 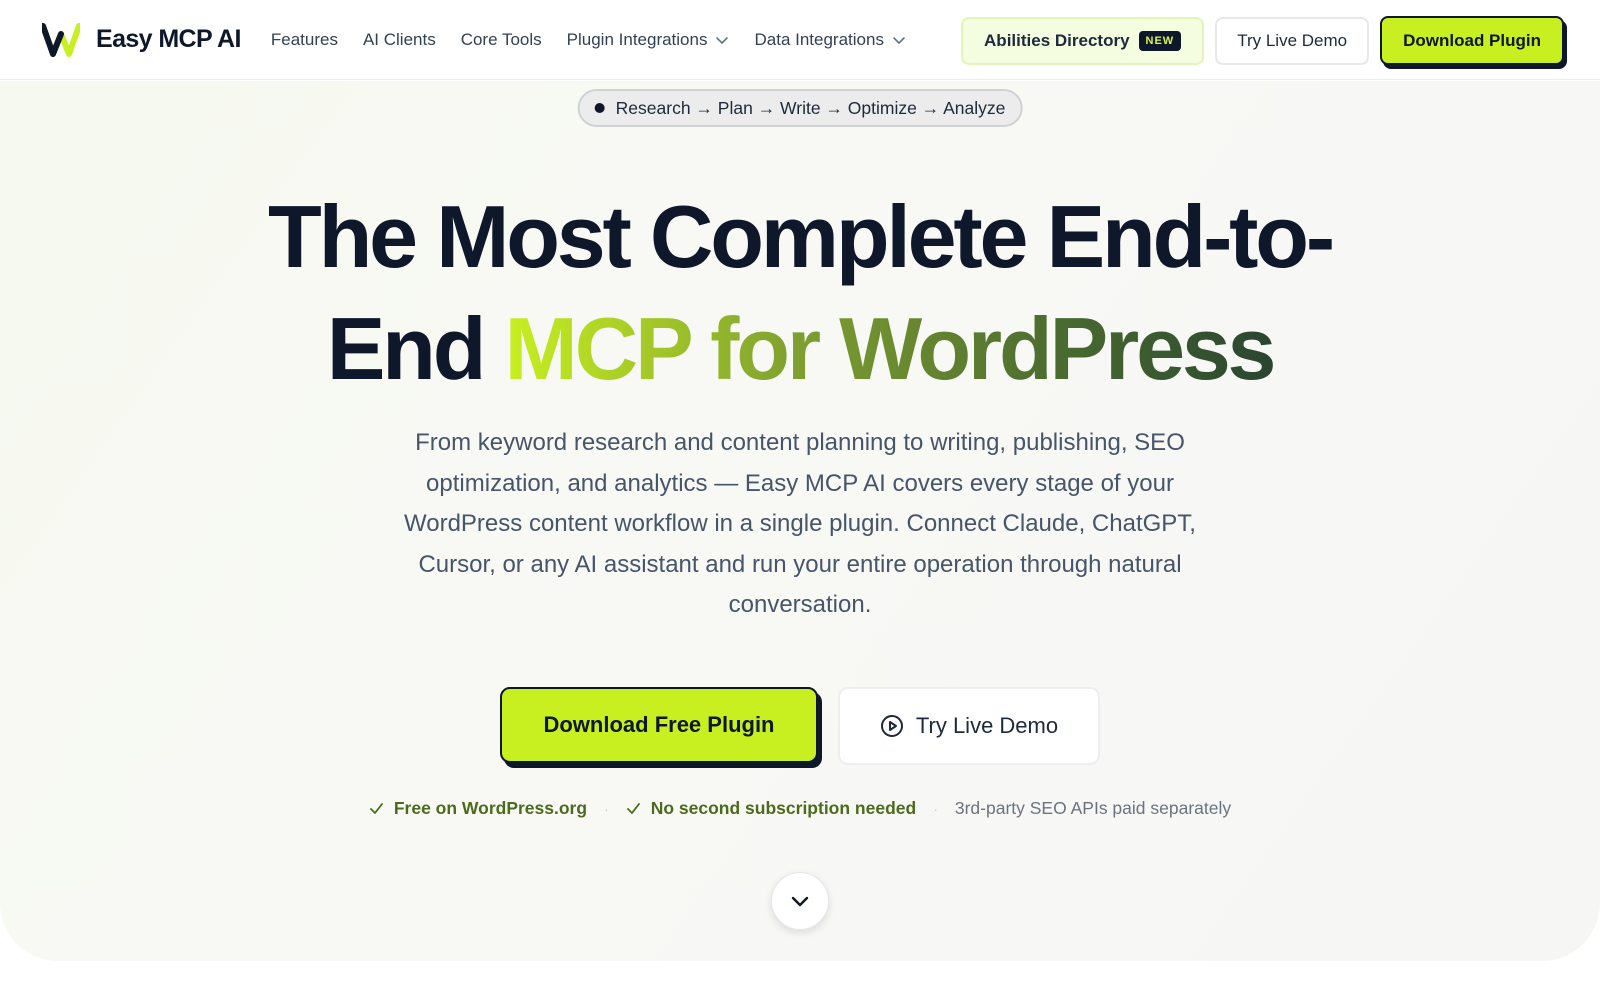 What do you see at coordinates (891, 726) in the screenshot?
I see `play-circle-icon` at bounding box center [891, 726].